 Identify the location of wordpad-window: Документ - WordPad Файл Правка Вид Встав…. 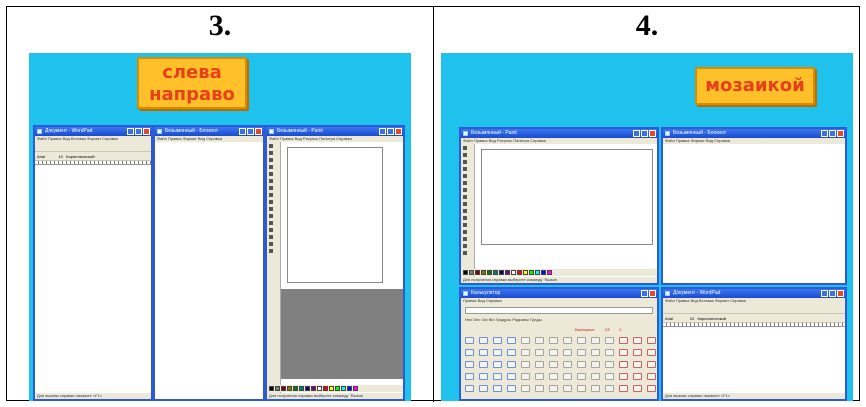
(93, 263).